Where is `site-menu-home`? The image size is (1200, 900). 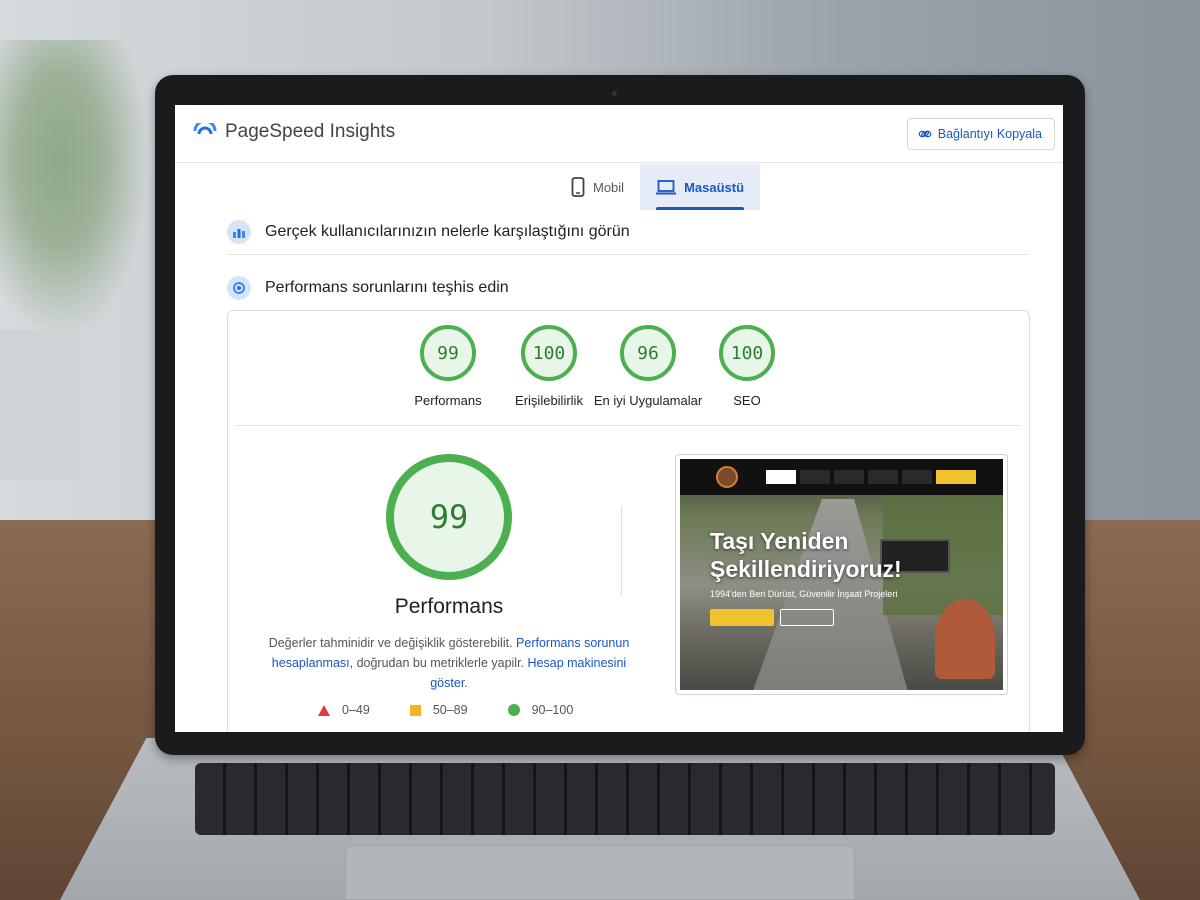
site-menu-home is located at coordinates (781, 477).